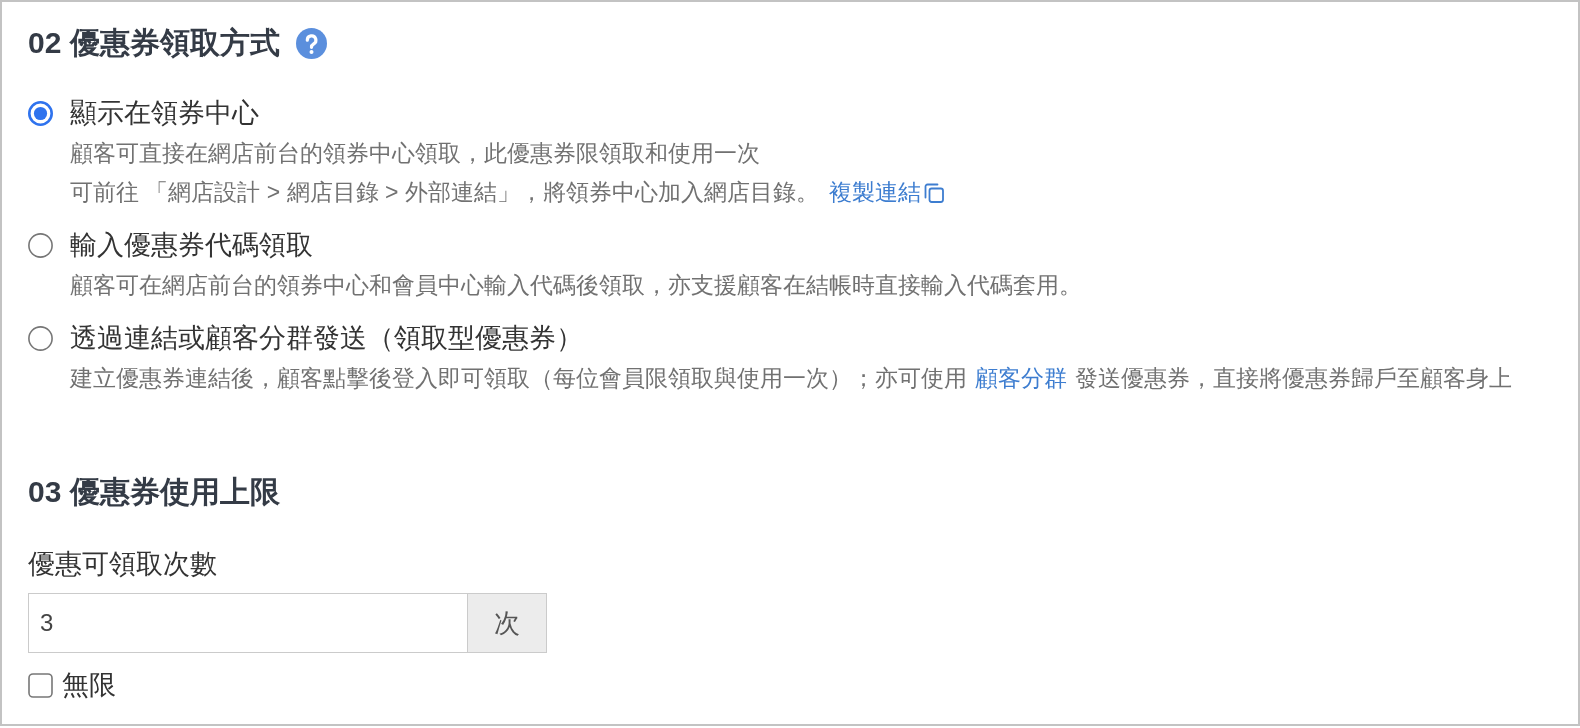 The height and width of the screenshot is (728, 1580). What do you see at coordinates (1021, 378) in the screenshot?
I see `text-link: 顧客分群` at bounding box center [1021, 378].